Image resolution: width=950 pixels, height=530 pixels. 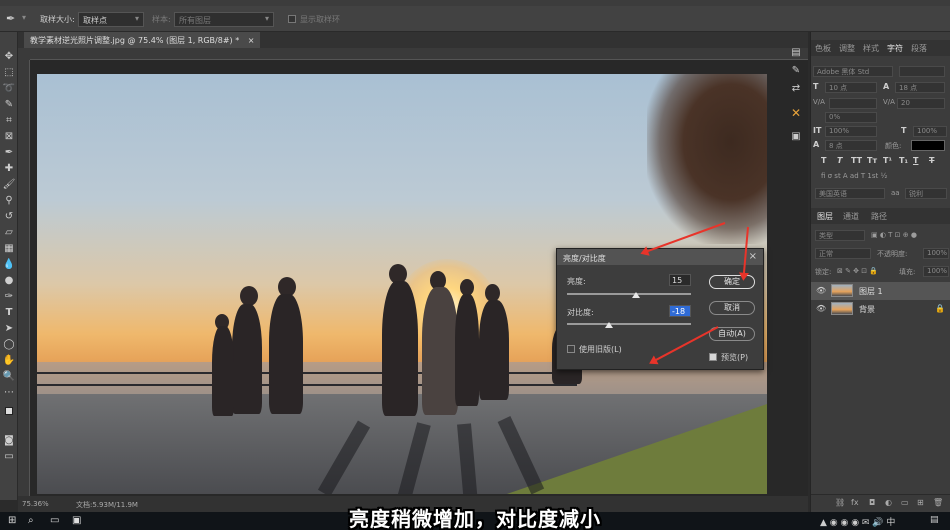 What do you see at coordinates (9, 137) in the screenshot?
I see `frame-tool-icon: ⊠` at bounding box center [9, 137].